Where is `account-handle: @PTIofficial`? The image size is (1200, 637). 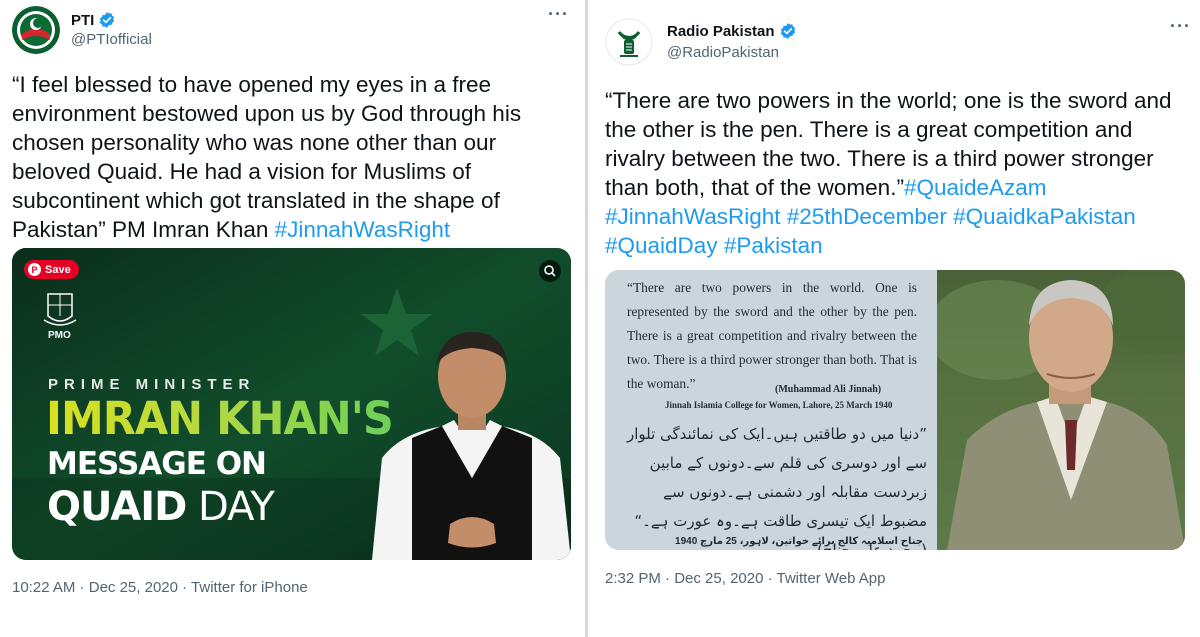
account-handle: @PTIofficial is located at coordinates (111, 39).